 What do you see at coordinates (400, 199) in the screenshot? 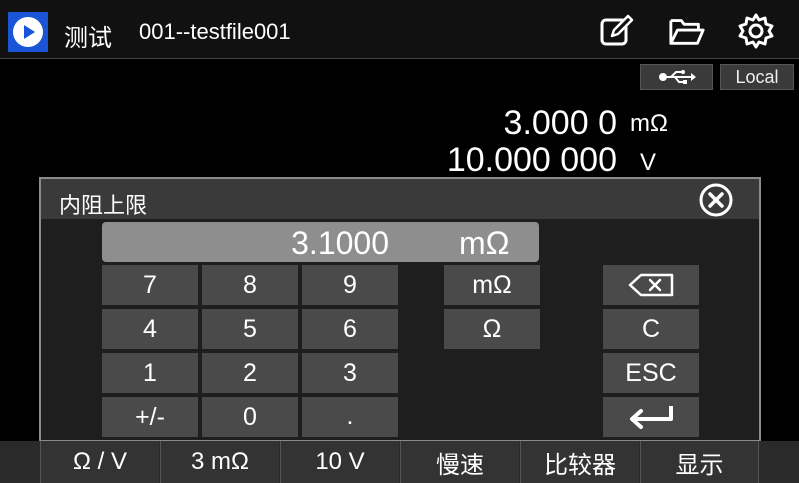
I see `dialog-header: 内阻上限` at bounding box center [400, 199].